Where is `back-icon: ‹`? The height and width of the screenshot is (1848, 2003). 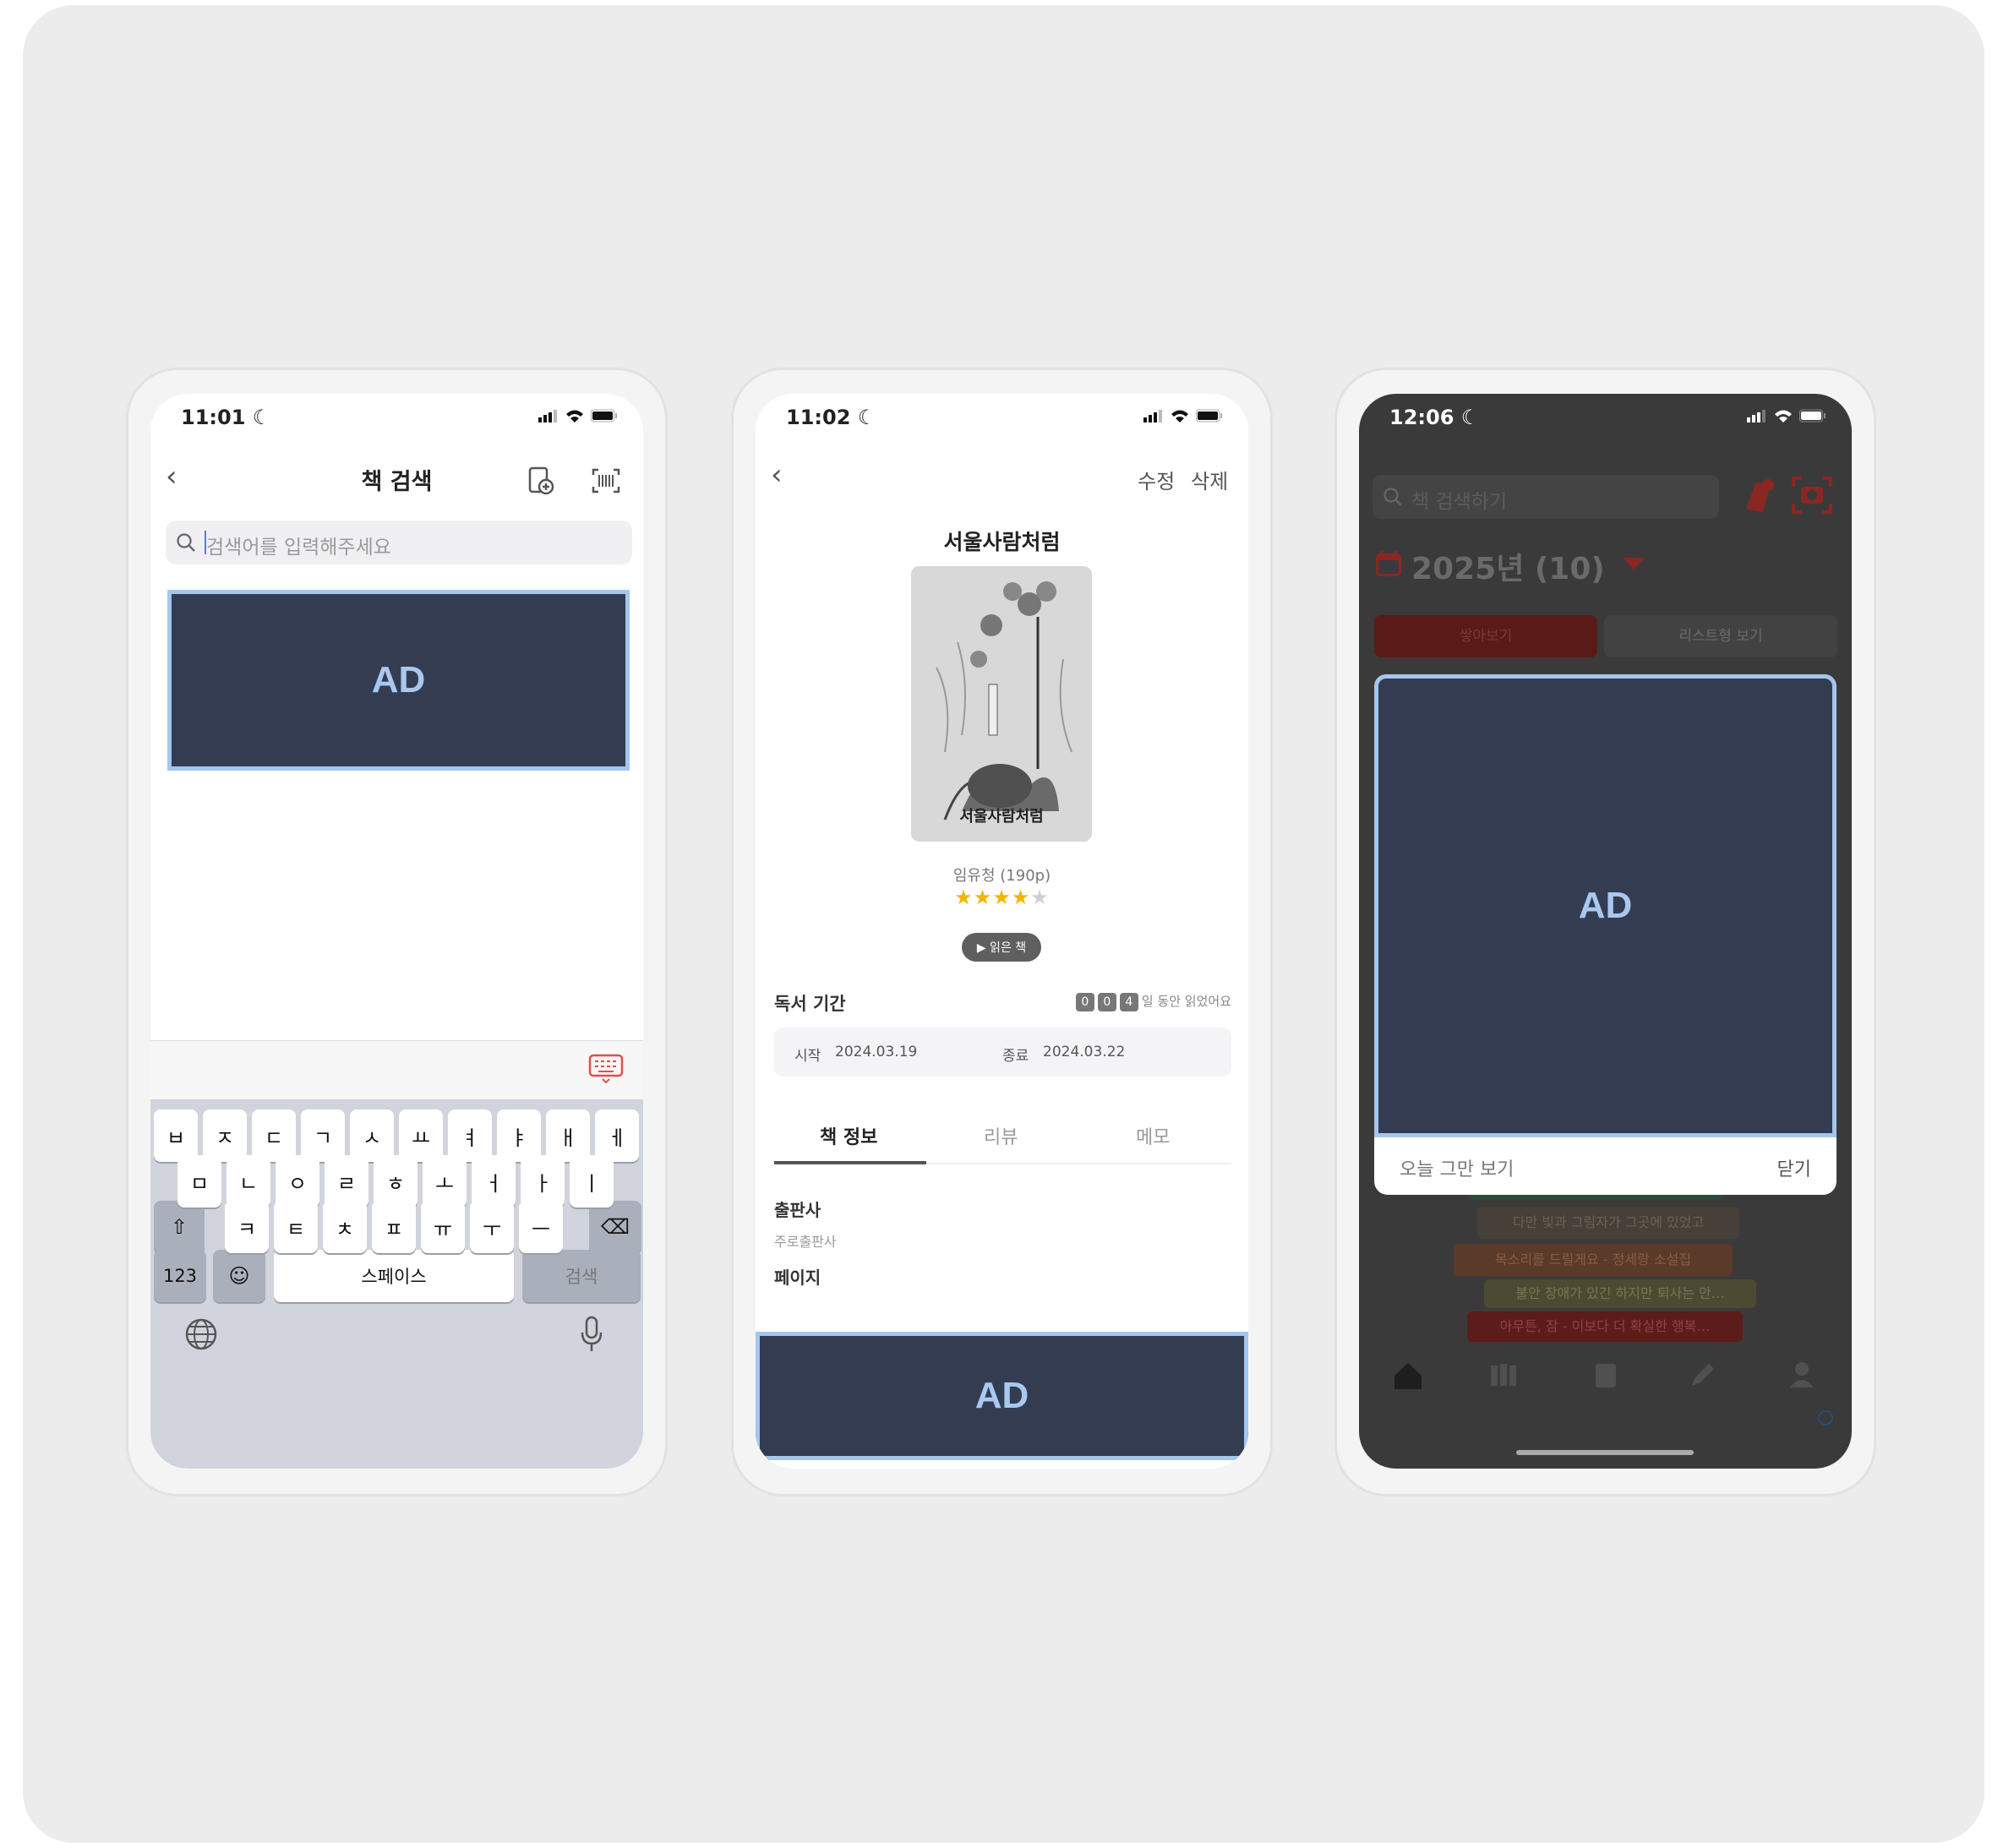 back-icon: ‹ is located at coordinates (777, 475).